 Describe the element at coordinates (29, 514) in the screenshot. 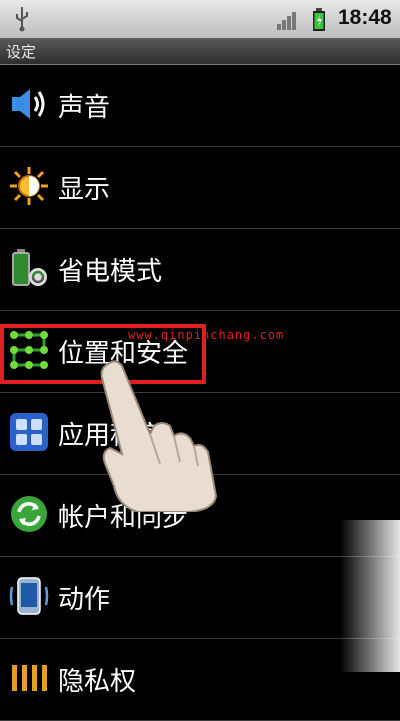

I see `sync-icon` at that location.